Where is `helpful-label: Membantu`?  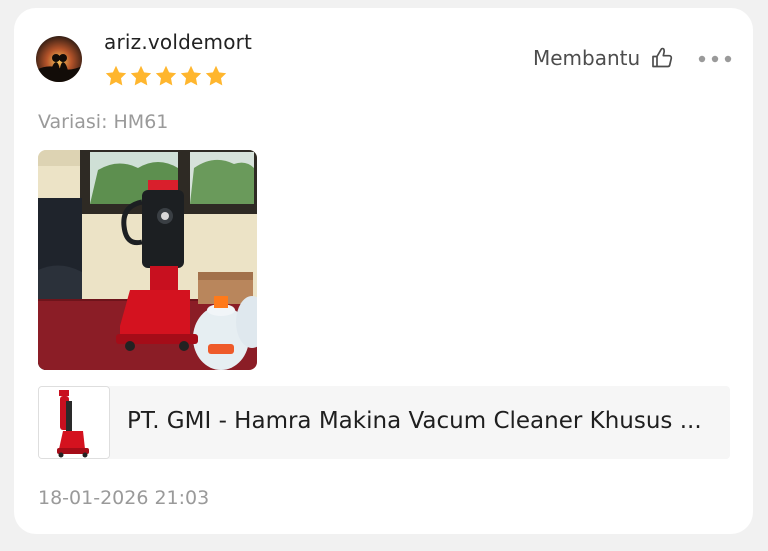
helpful-label: Membantu is located at coordinates (587, 58).